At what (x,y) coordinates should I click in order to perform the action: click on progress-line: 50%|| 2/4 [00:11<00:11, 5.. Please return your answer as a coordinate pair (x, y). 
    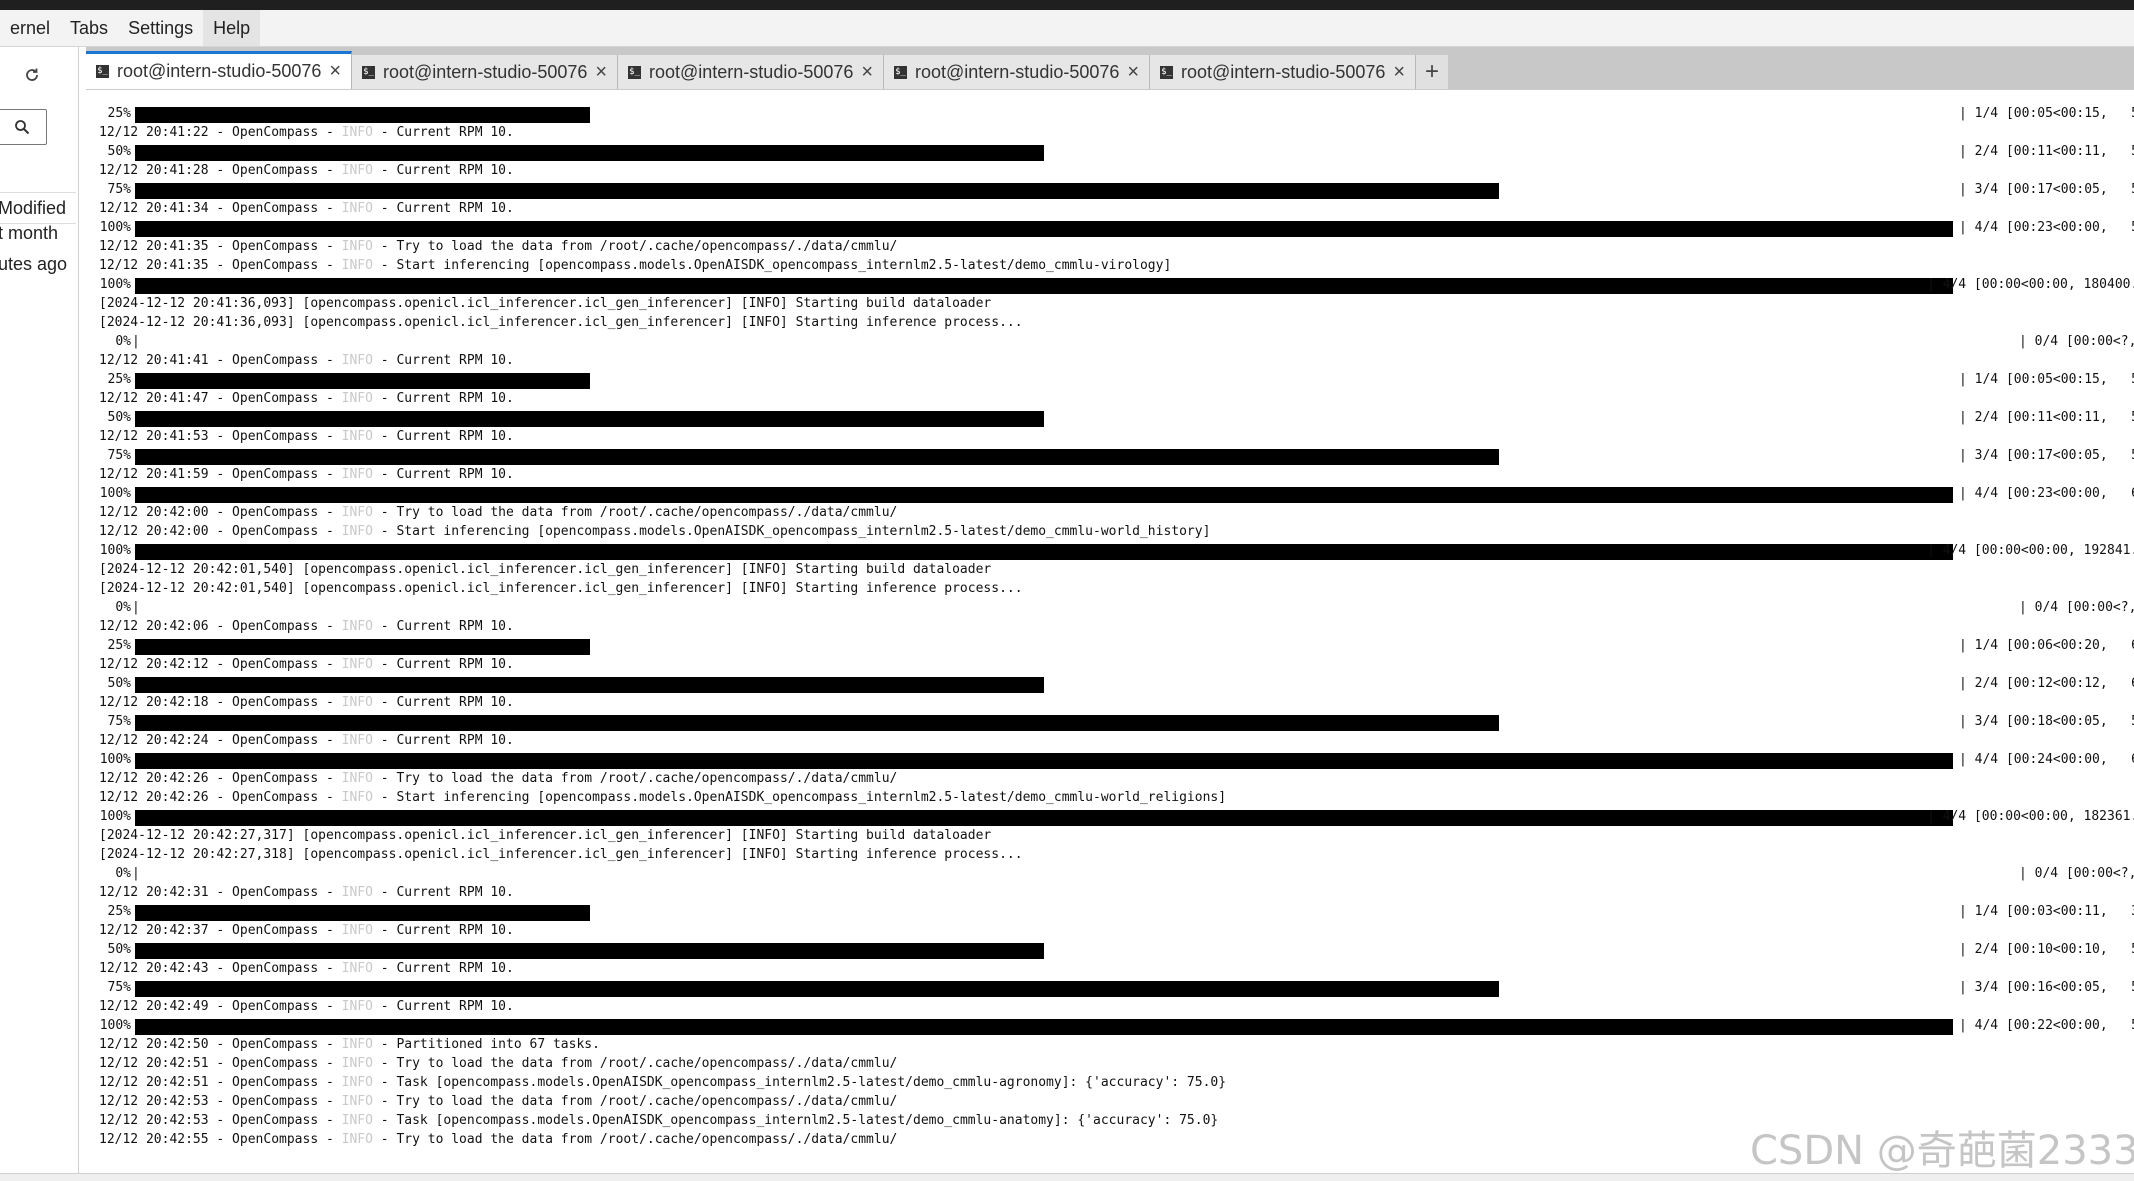
    Looking at the image, I should click on (1116, 151).